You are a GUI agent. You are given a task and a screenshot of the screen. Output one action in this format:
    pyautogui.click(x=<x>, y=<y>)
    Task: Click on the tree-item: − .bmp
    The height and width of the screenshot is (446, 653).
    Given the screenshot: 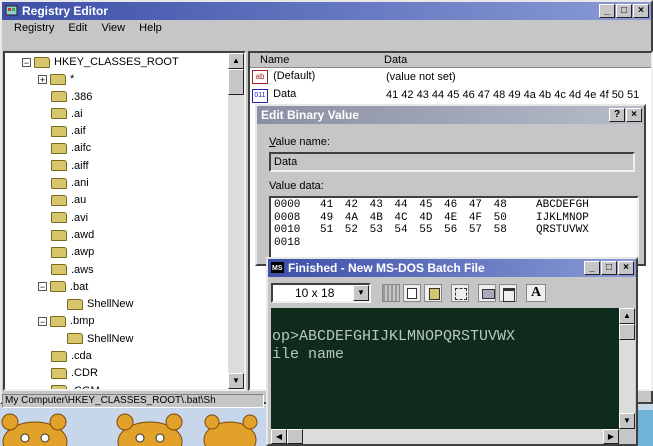 What is the action you would take?
    pyautogui.click(x=124, y=321)
    